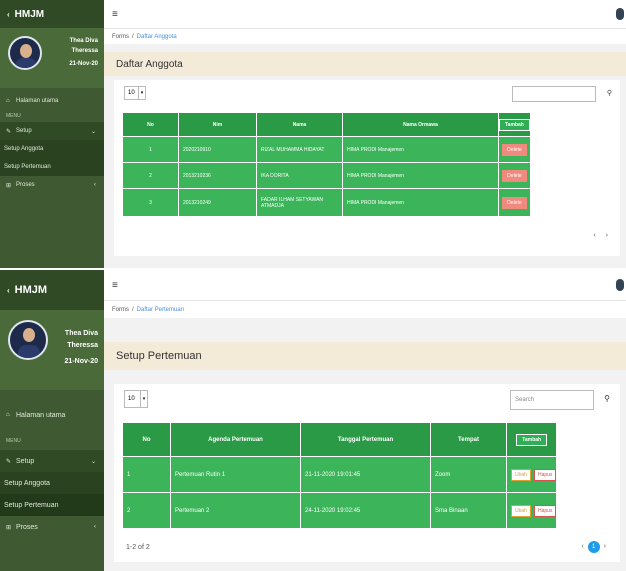  Describe the element at coordinates (365, 64) in the screenshot. I see `page-title: Daftar Anggota` at that location.